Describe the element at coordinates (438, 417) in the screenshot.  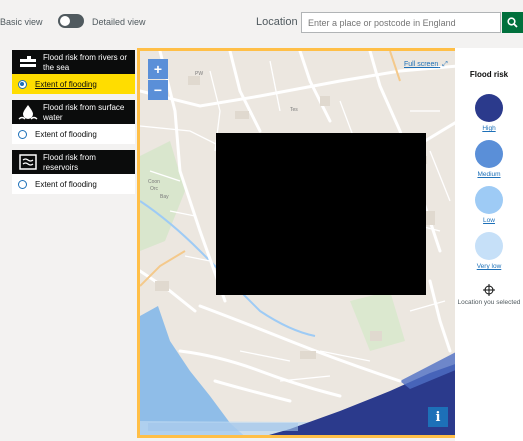
I see `info-button: i` at that location.